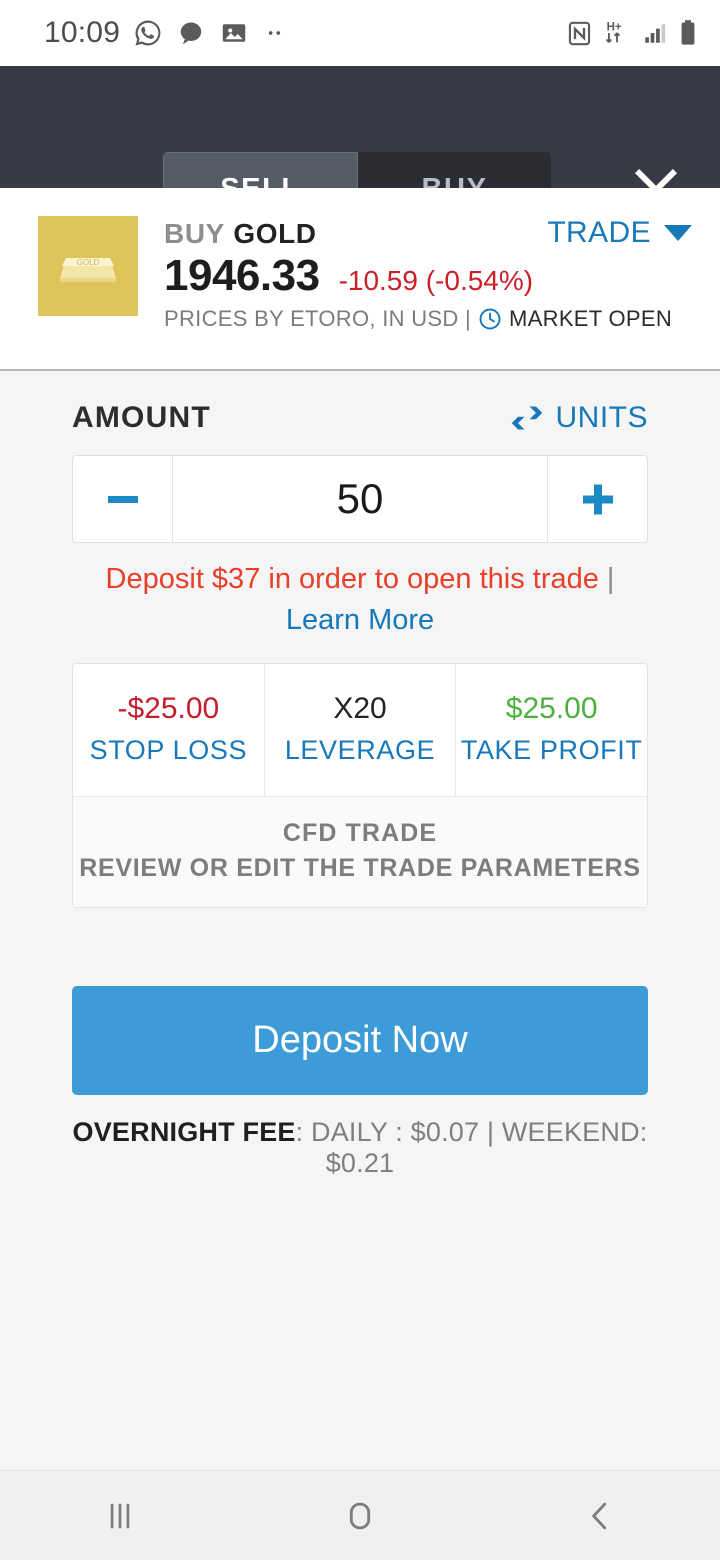 The width and height of the screenshot is (720, 1560). I want to click on amount-label: AMOUNT, so click(141, 417).